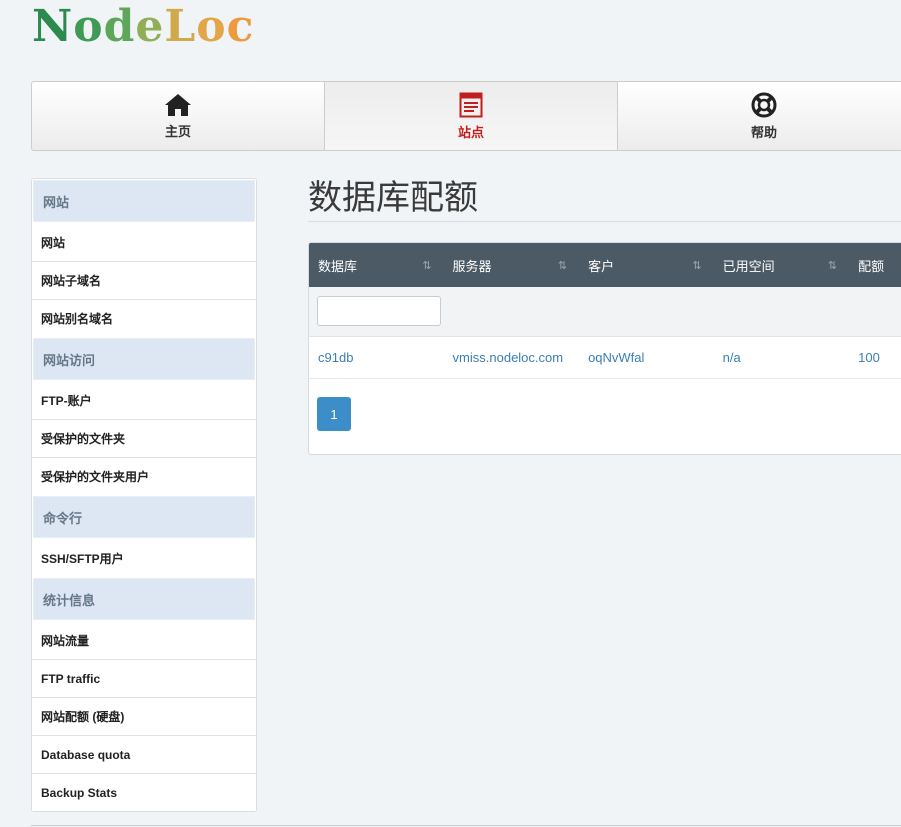  I want to click on column-header-used-space: 已用空间 ⇅, so click(782, 265).